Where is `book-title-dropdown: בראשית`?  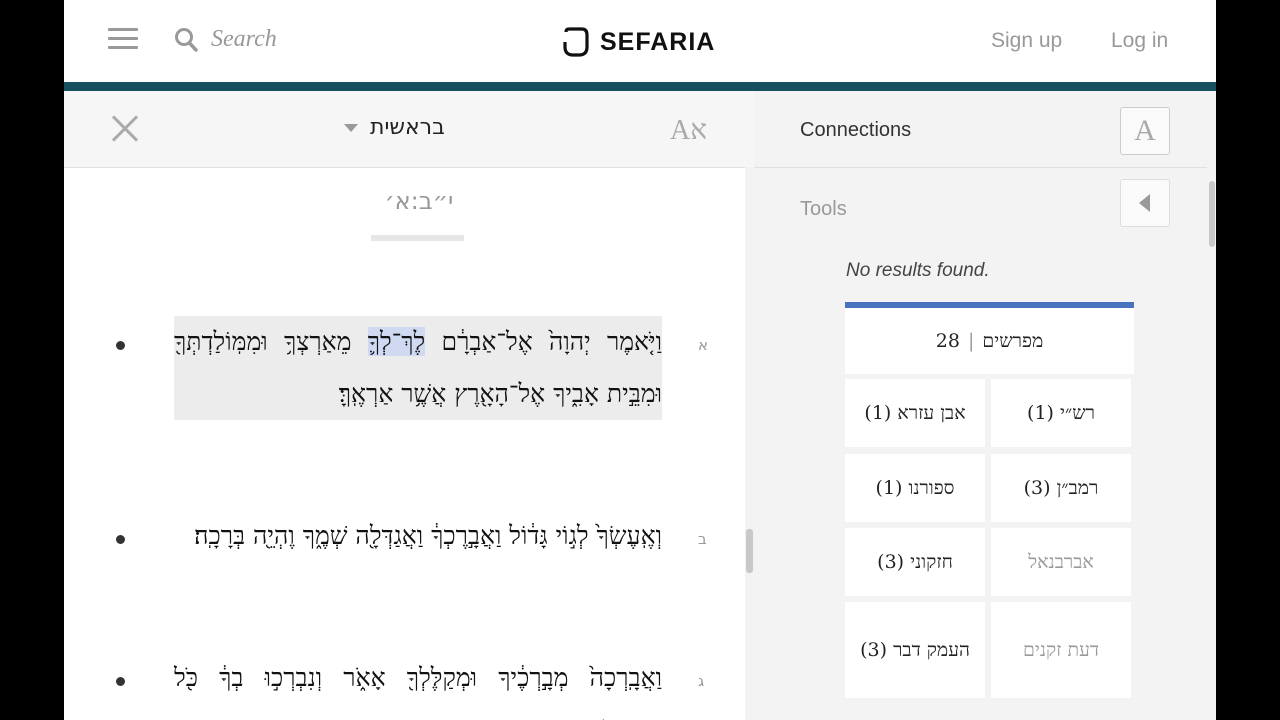
book-title-dropdown: בראשית is located at coordinates (394, 127).